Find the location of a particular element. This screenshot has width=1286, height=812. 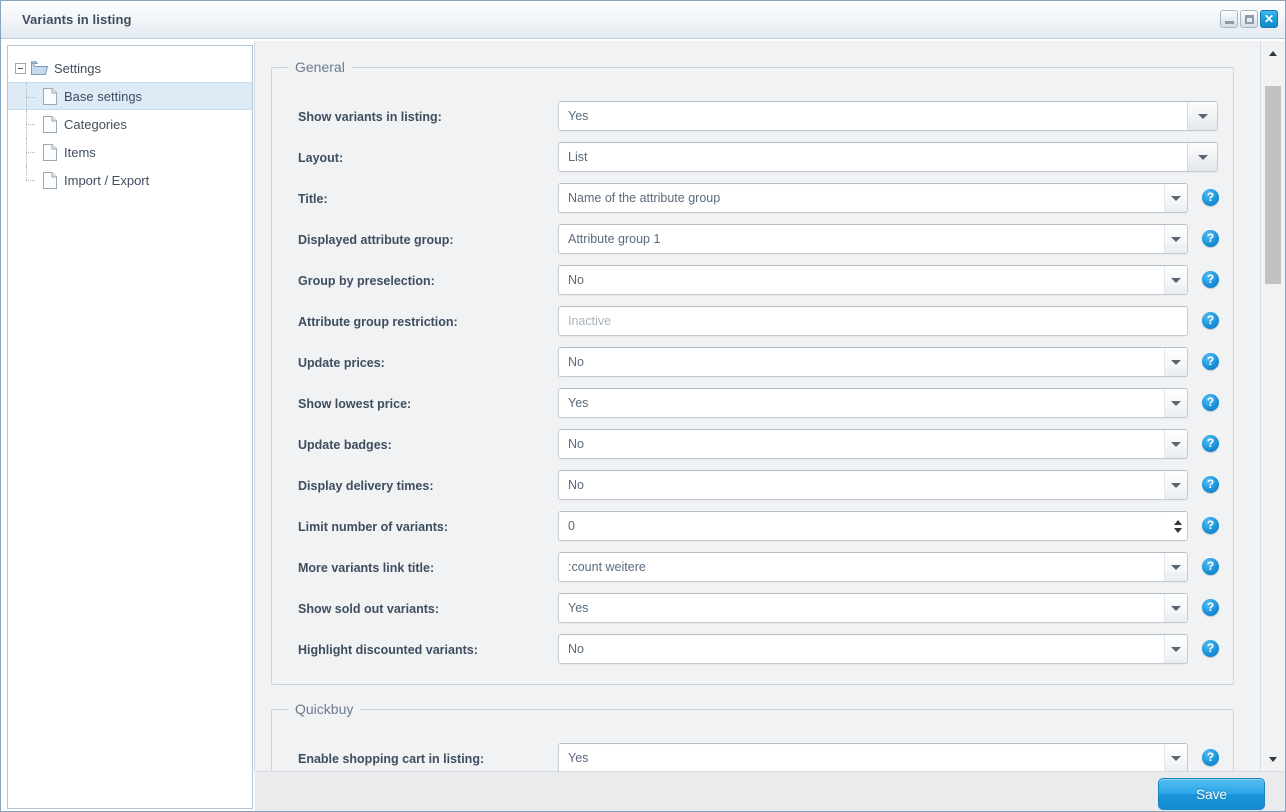

dropdown-toggle-show-sold-out-variants is located at coordinates (1175, 608).